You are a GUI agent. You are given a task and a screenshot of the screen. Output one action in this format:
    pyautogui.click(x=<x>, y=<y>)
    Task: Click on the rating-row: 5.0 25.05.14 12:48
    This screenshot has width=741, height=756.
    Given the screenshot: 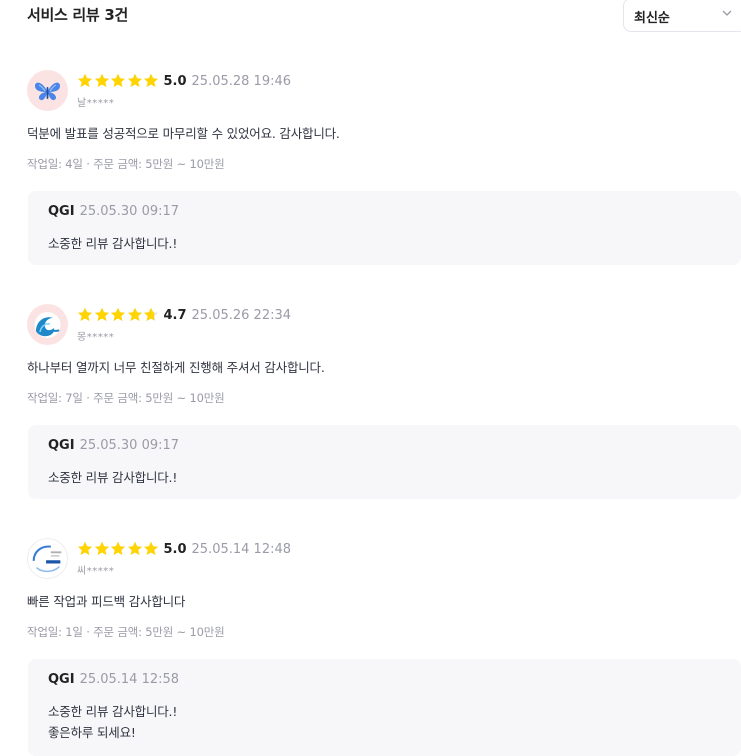 What is the action you would take?
    pyautogui.click(x=184, y=549)
    